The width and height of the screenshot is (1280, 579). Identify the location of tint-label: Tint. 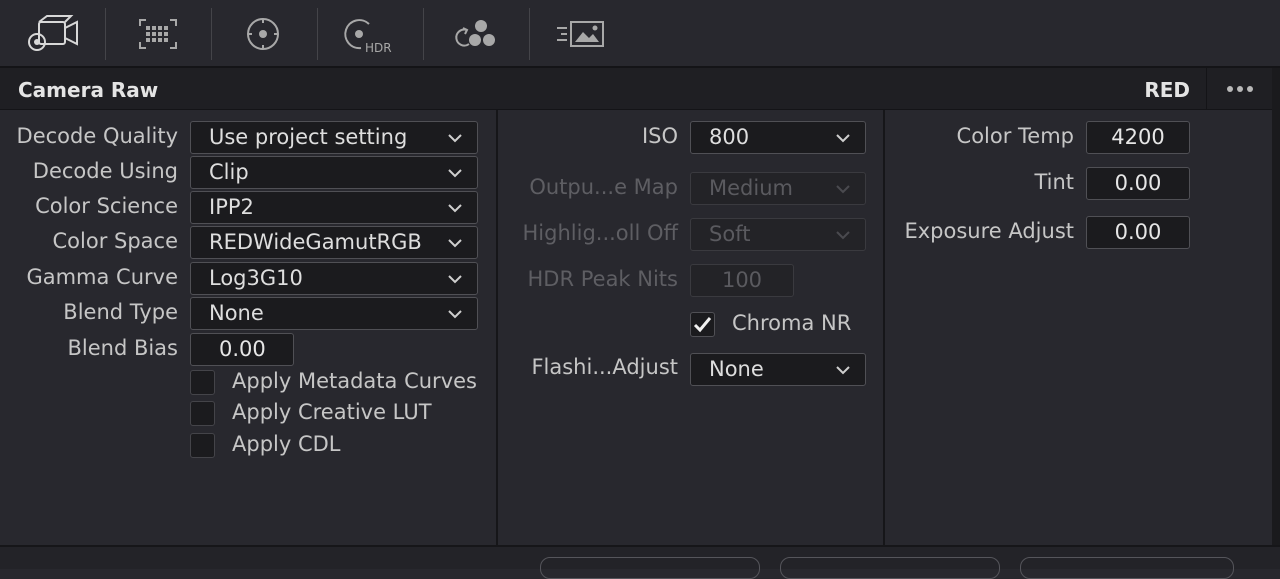
(1054, 182).